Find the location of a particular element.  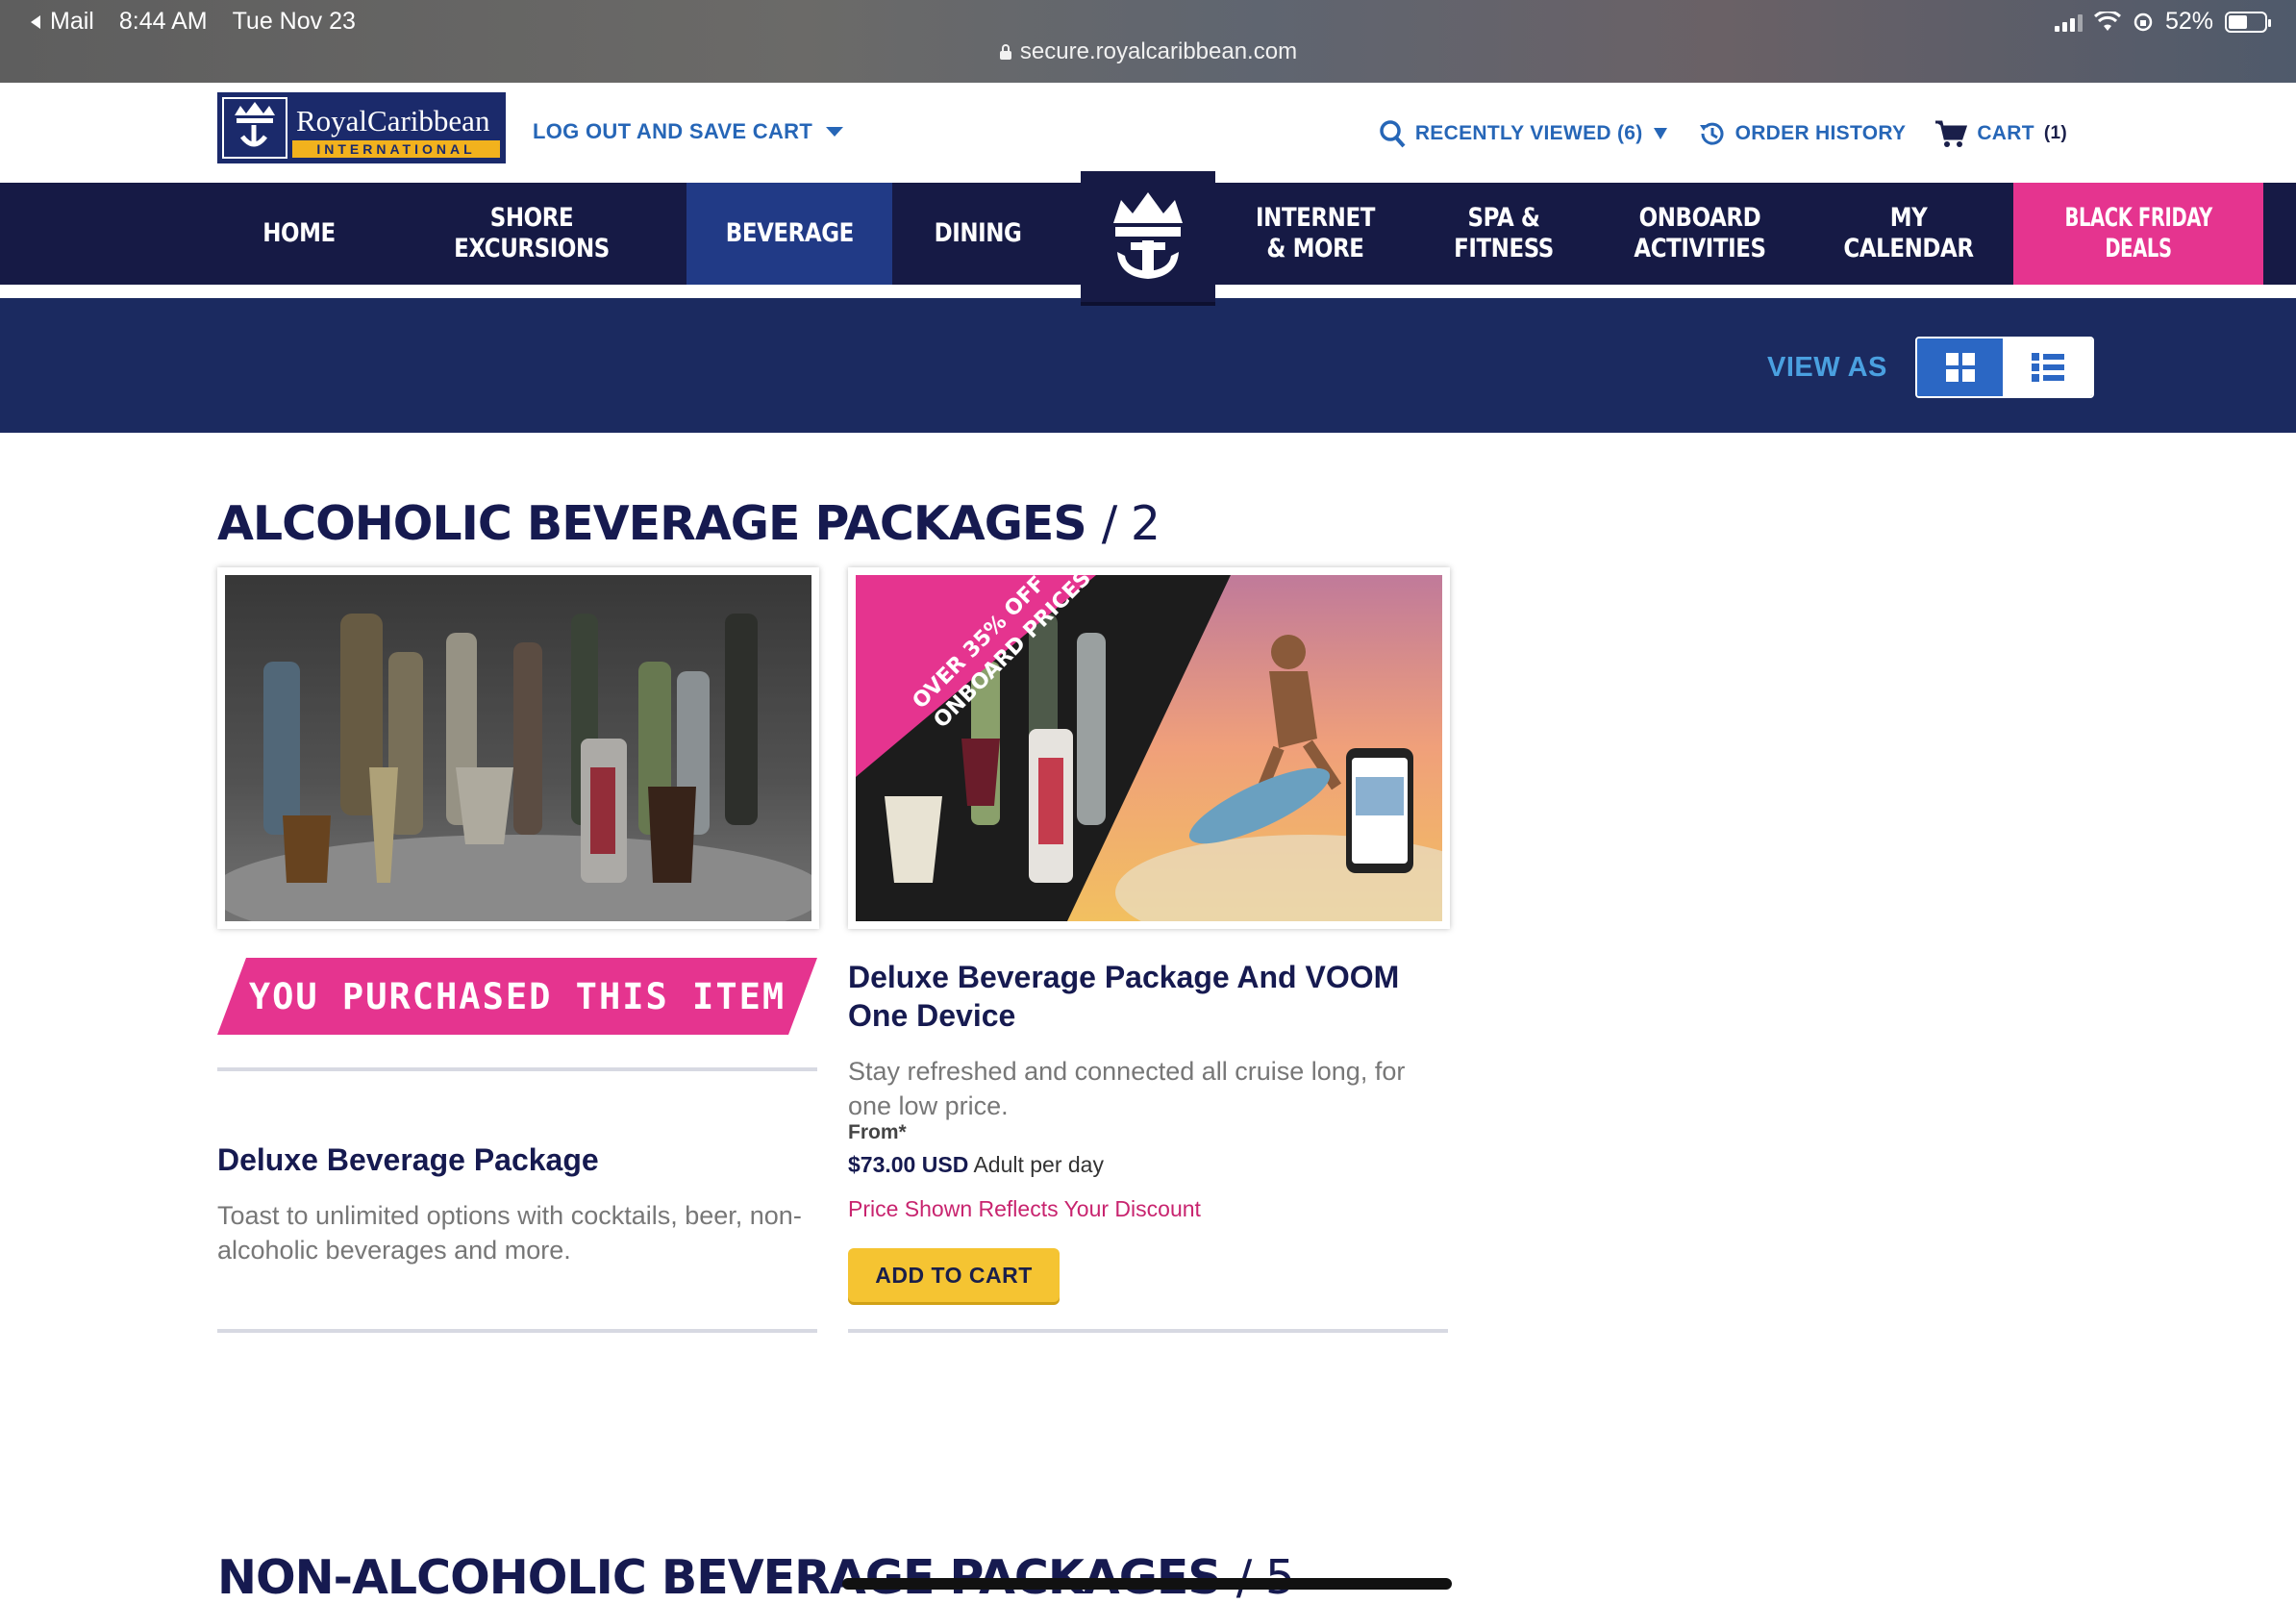

history-clock-icon is located at coordinates (1711, 133).